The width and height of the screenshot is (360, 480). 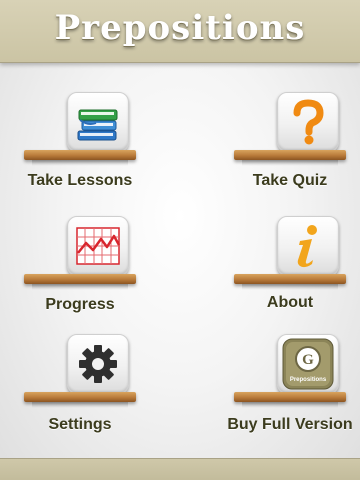 I want to click on app-logo-icon: G Prepositions, so click(x=308, y=364).